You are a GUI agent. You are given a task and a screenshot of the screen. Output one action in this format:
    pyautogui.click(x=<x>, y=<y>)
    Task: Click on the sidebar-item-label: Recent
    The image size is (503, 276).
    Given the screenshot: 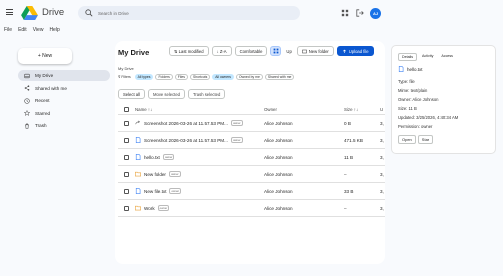 What is the action you would take?
    pyautogui.click(x=42, y=100)
    